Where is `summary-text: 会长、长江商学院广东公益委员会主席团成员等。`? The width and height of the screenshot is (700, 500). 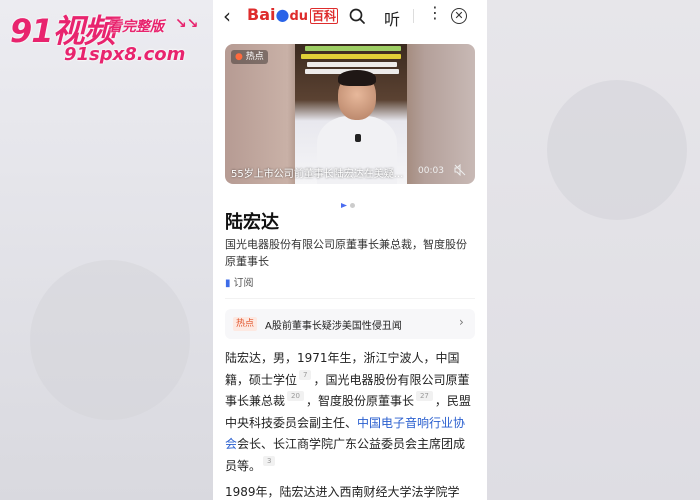 summary-text: 会长、长江商学院广东公益委员会主席团成员等。 is located at coordinates (345, 455).